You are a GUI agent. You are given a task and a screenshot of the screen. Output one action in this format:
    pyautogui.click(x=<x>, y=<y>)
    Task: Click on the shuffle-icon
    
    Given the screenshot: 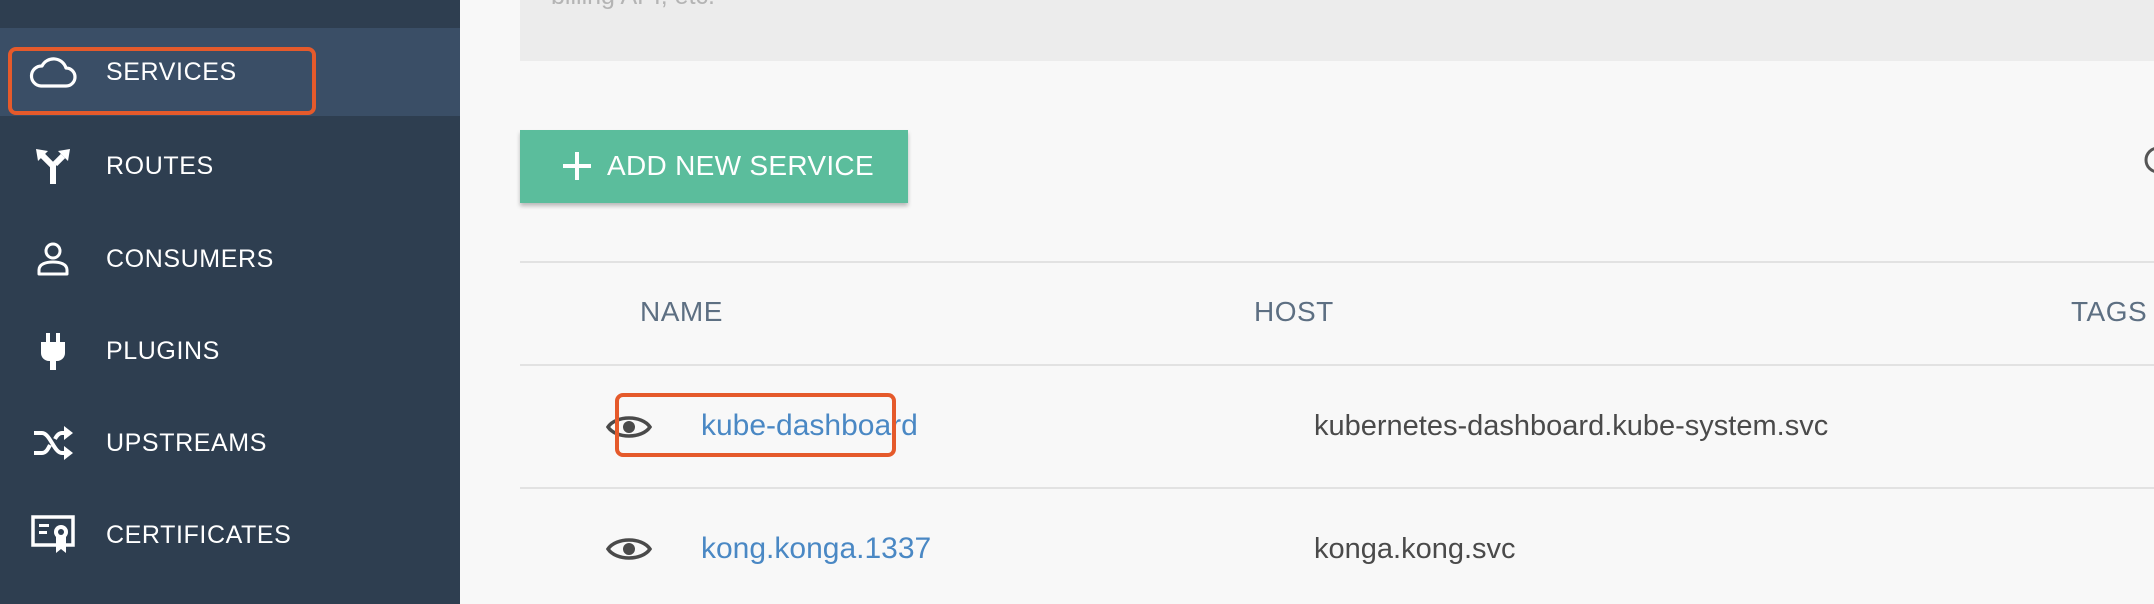 What is the action you would take?
    pyautogui.click(x=53, y=443)
    